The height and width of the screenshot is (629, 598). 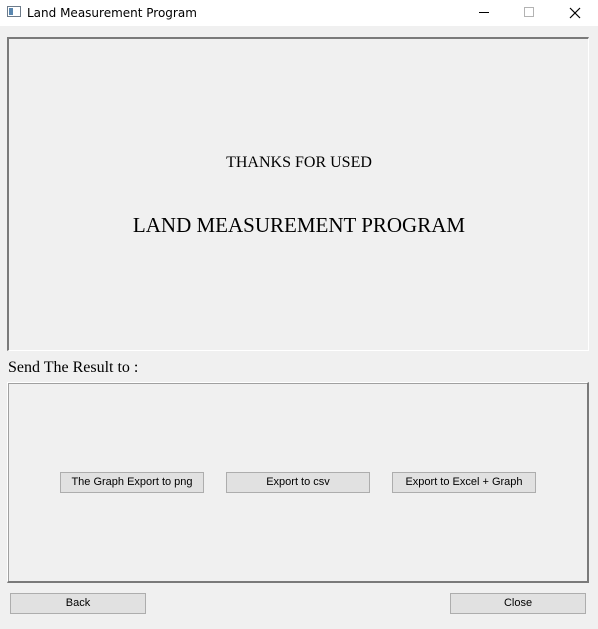 I want to click on maximize-button, so click(x=529, y=13).